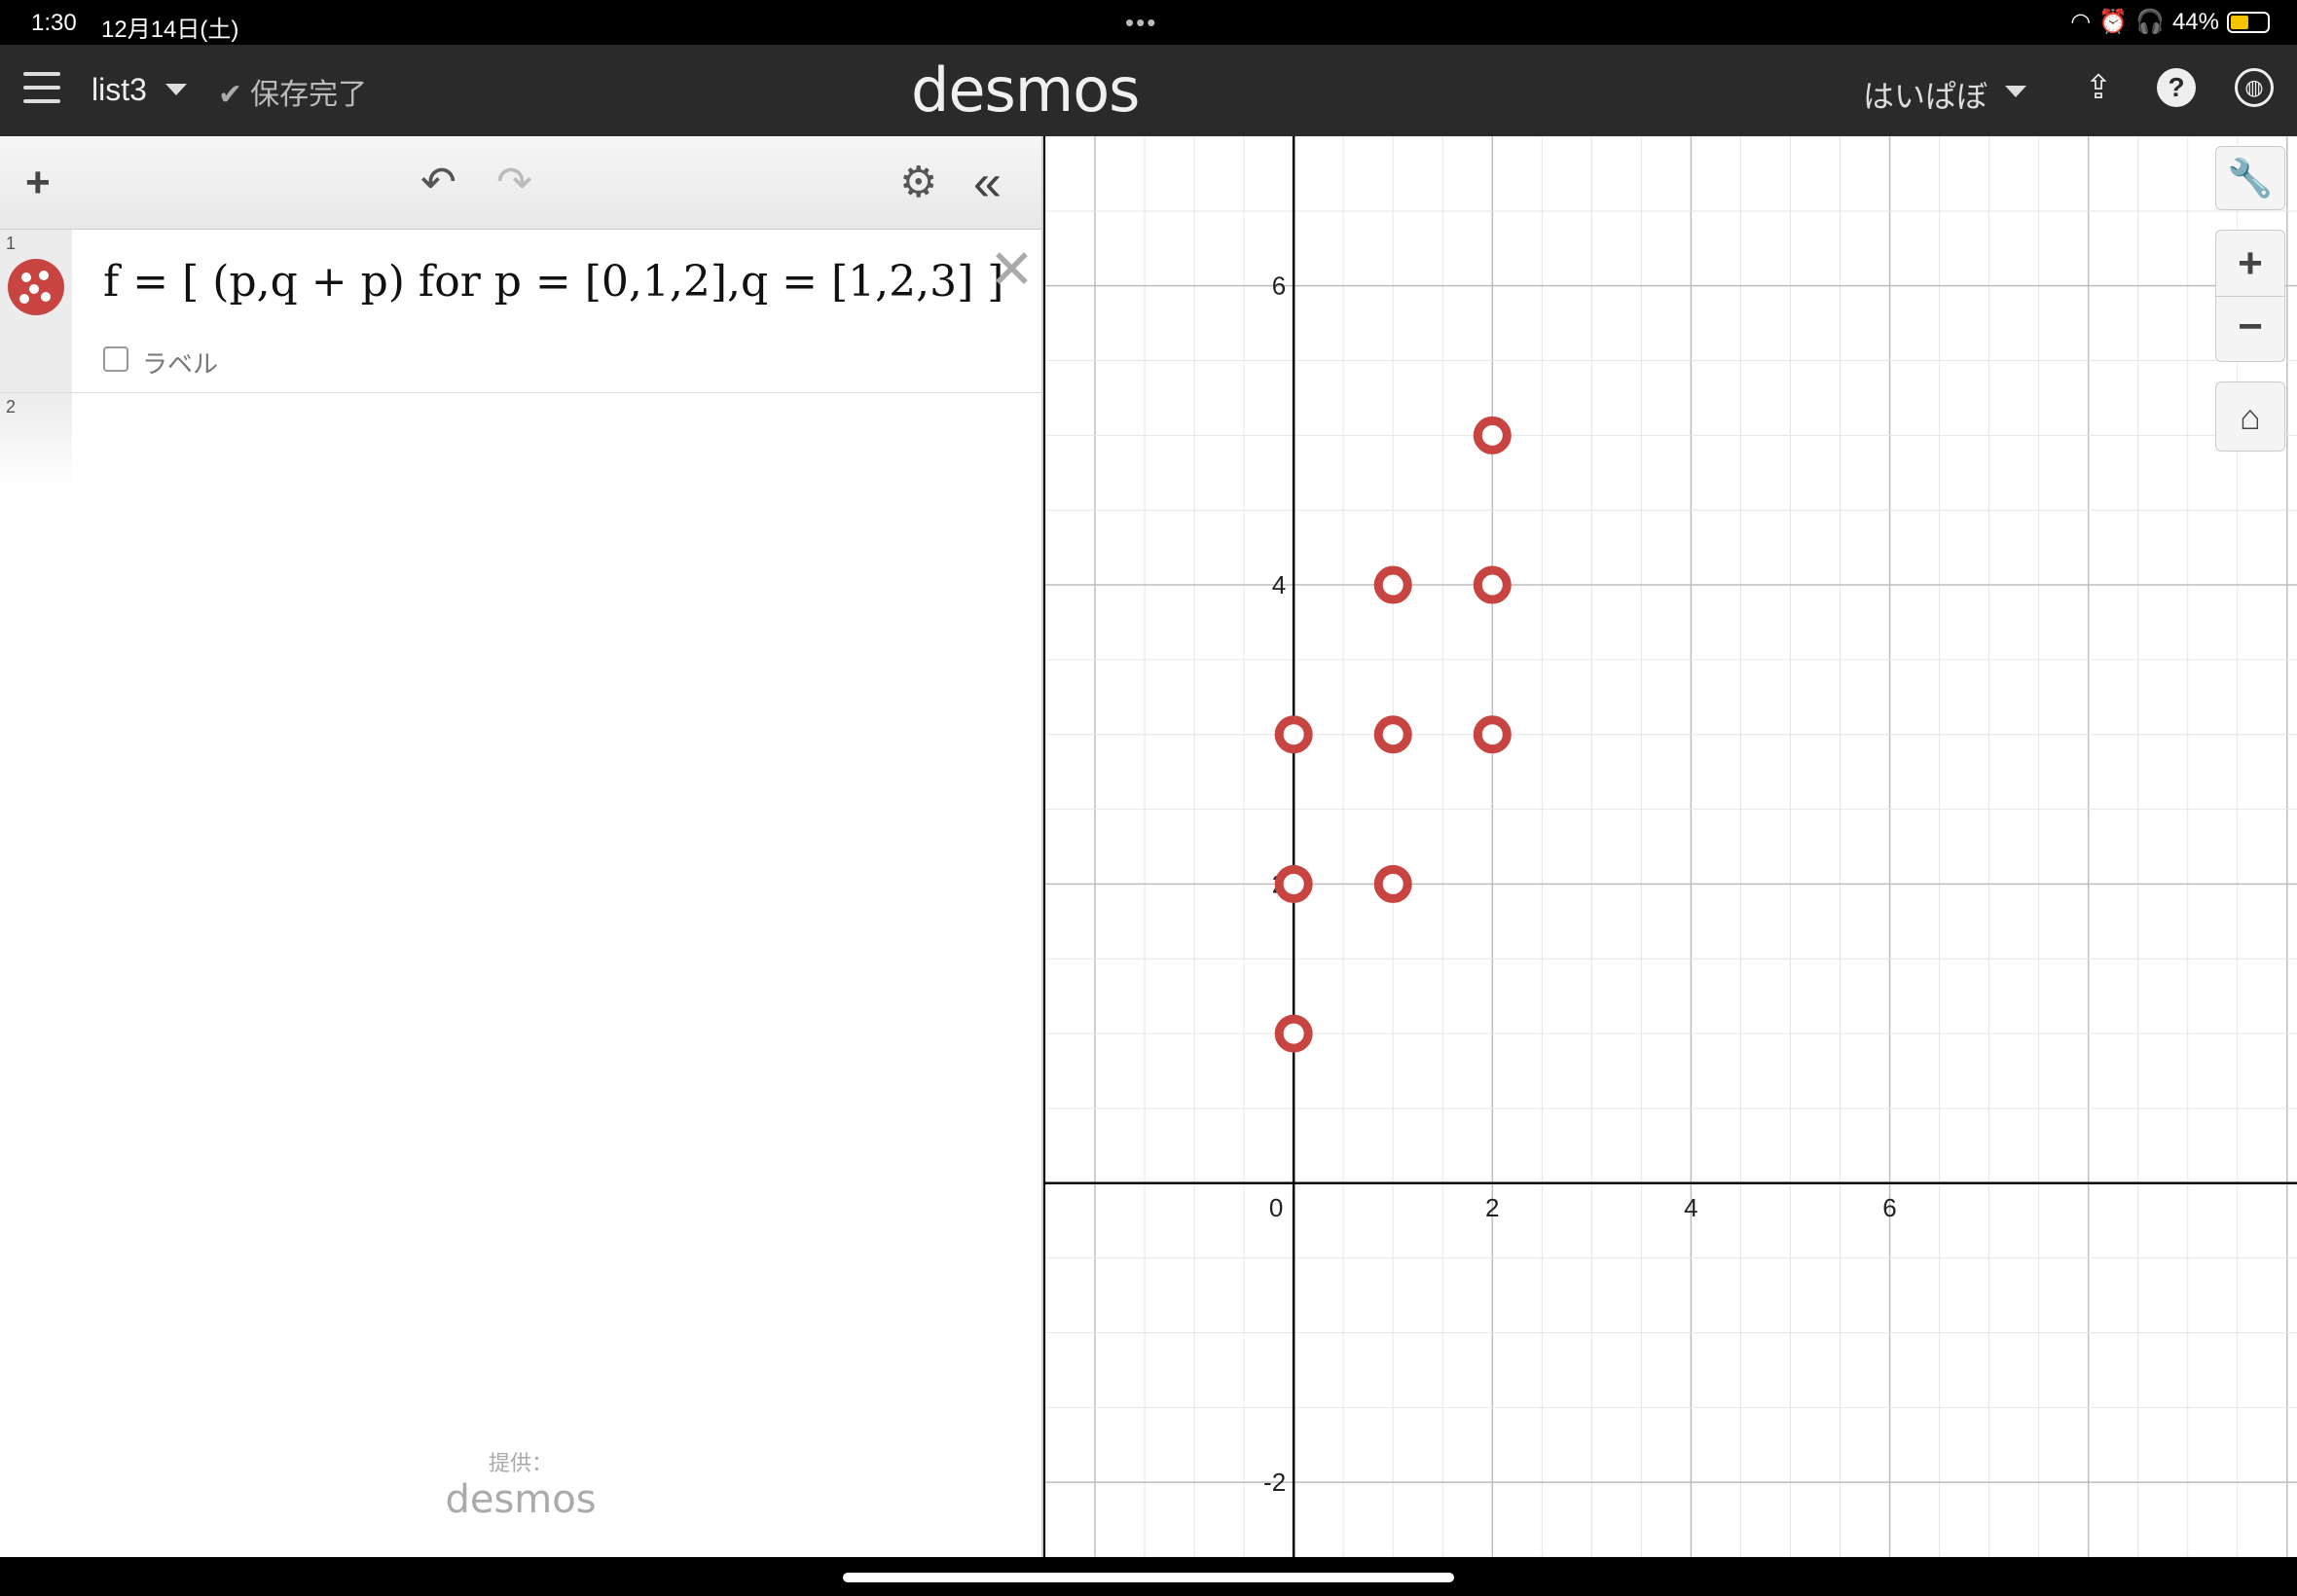  I want to click on help-icon: ?, so click(2176, 88).